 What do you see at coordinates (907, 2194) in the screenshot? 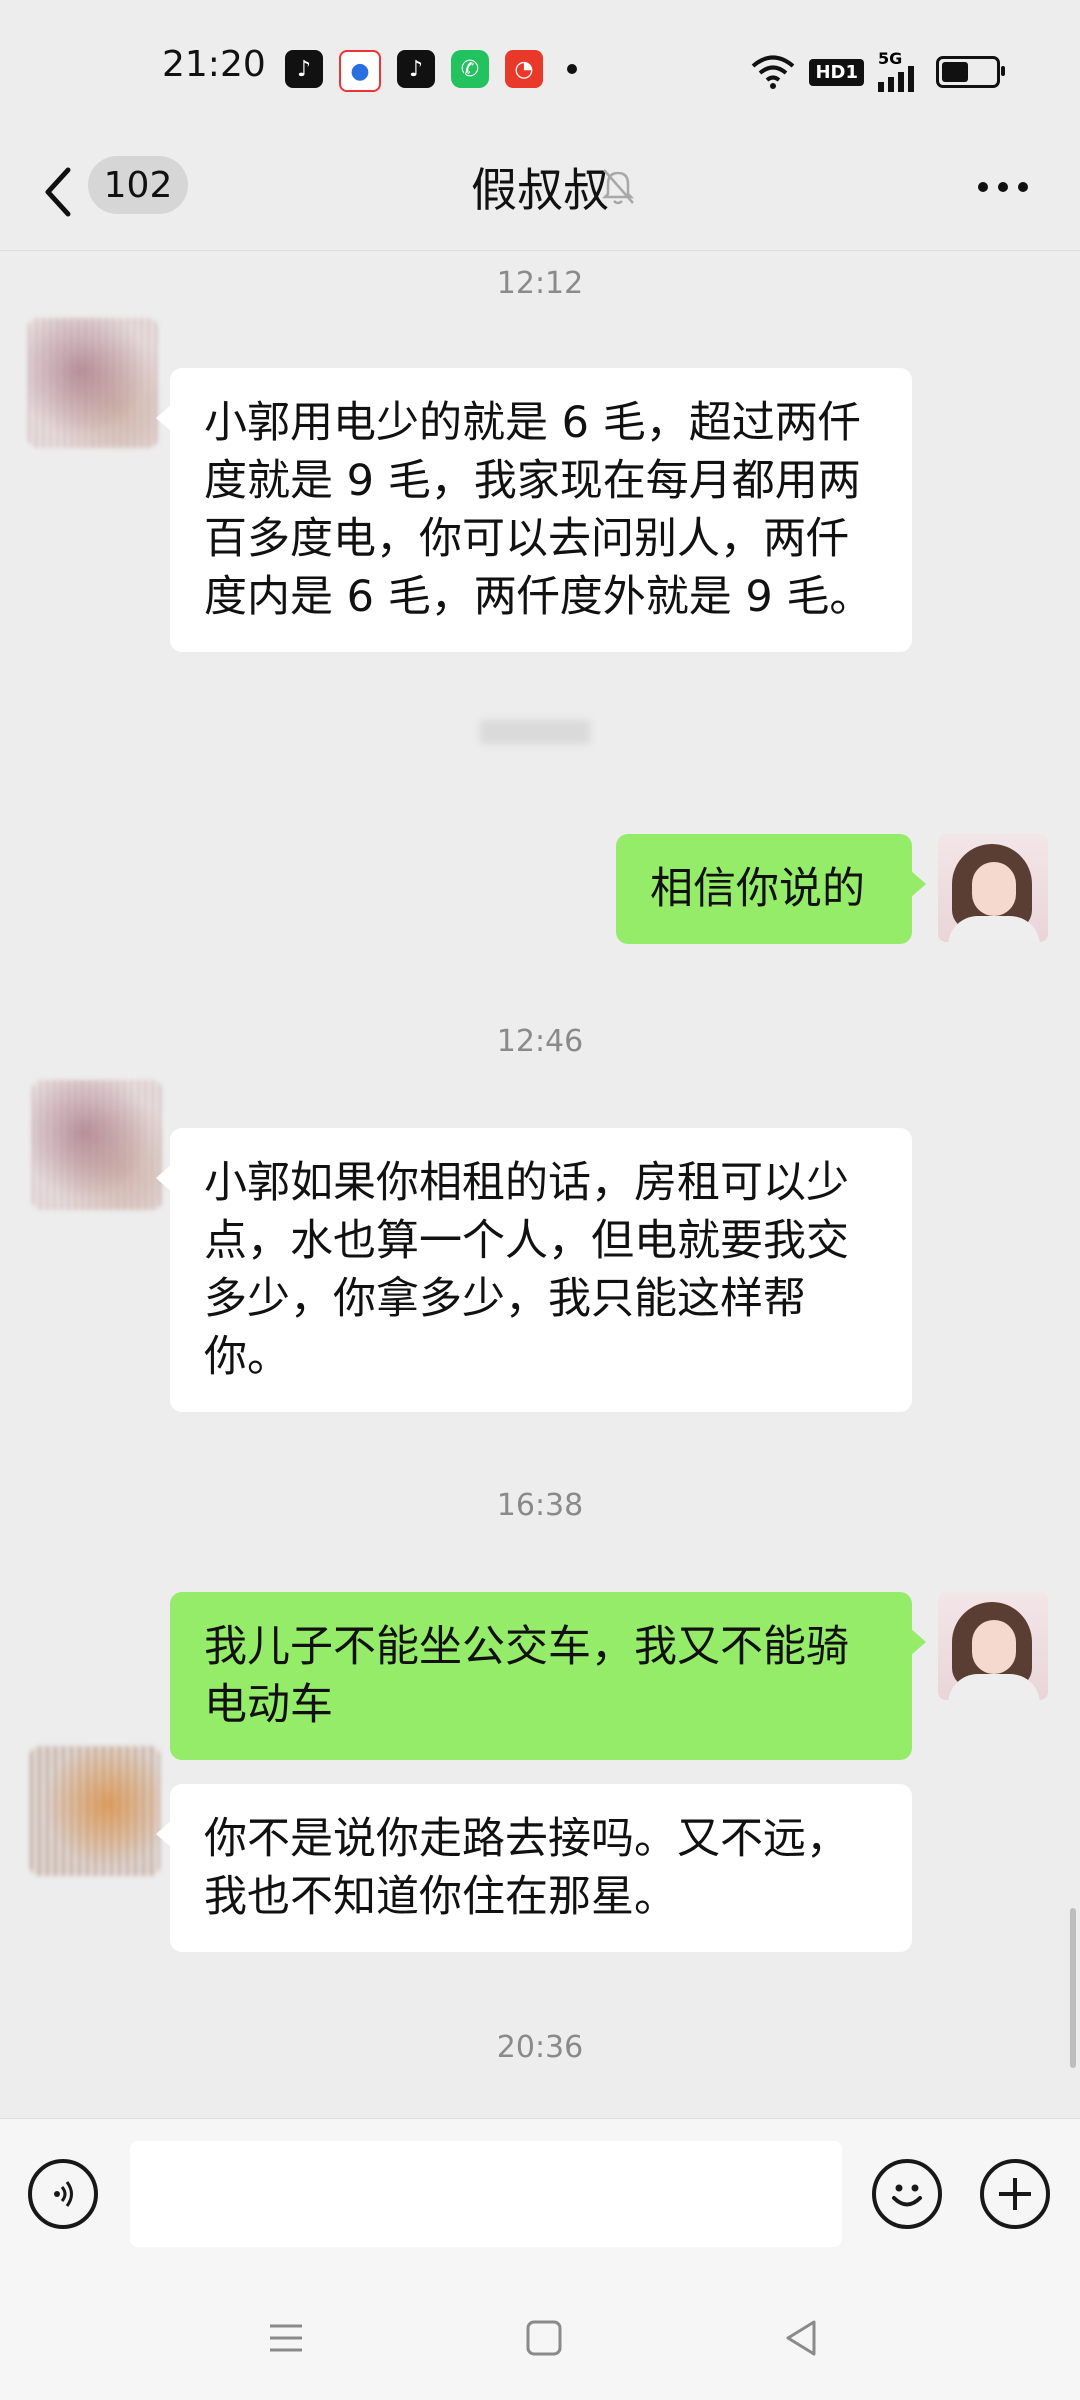
I see `emoji-icon` at bounding box center [907, 2194].